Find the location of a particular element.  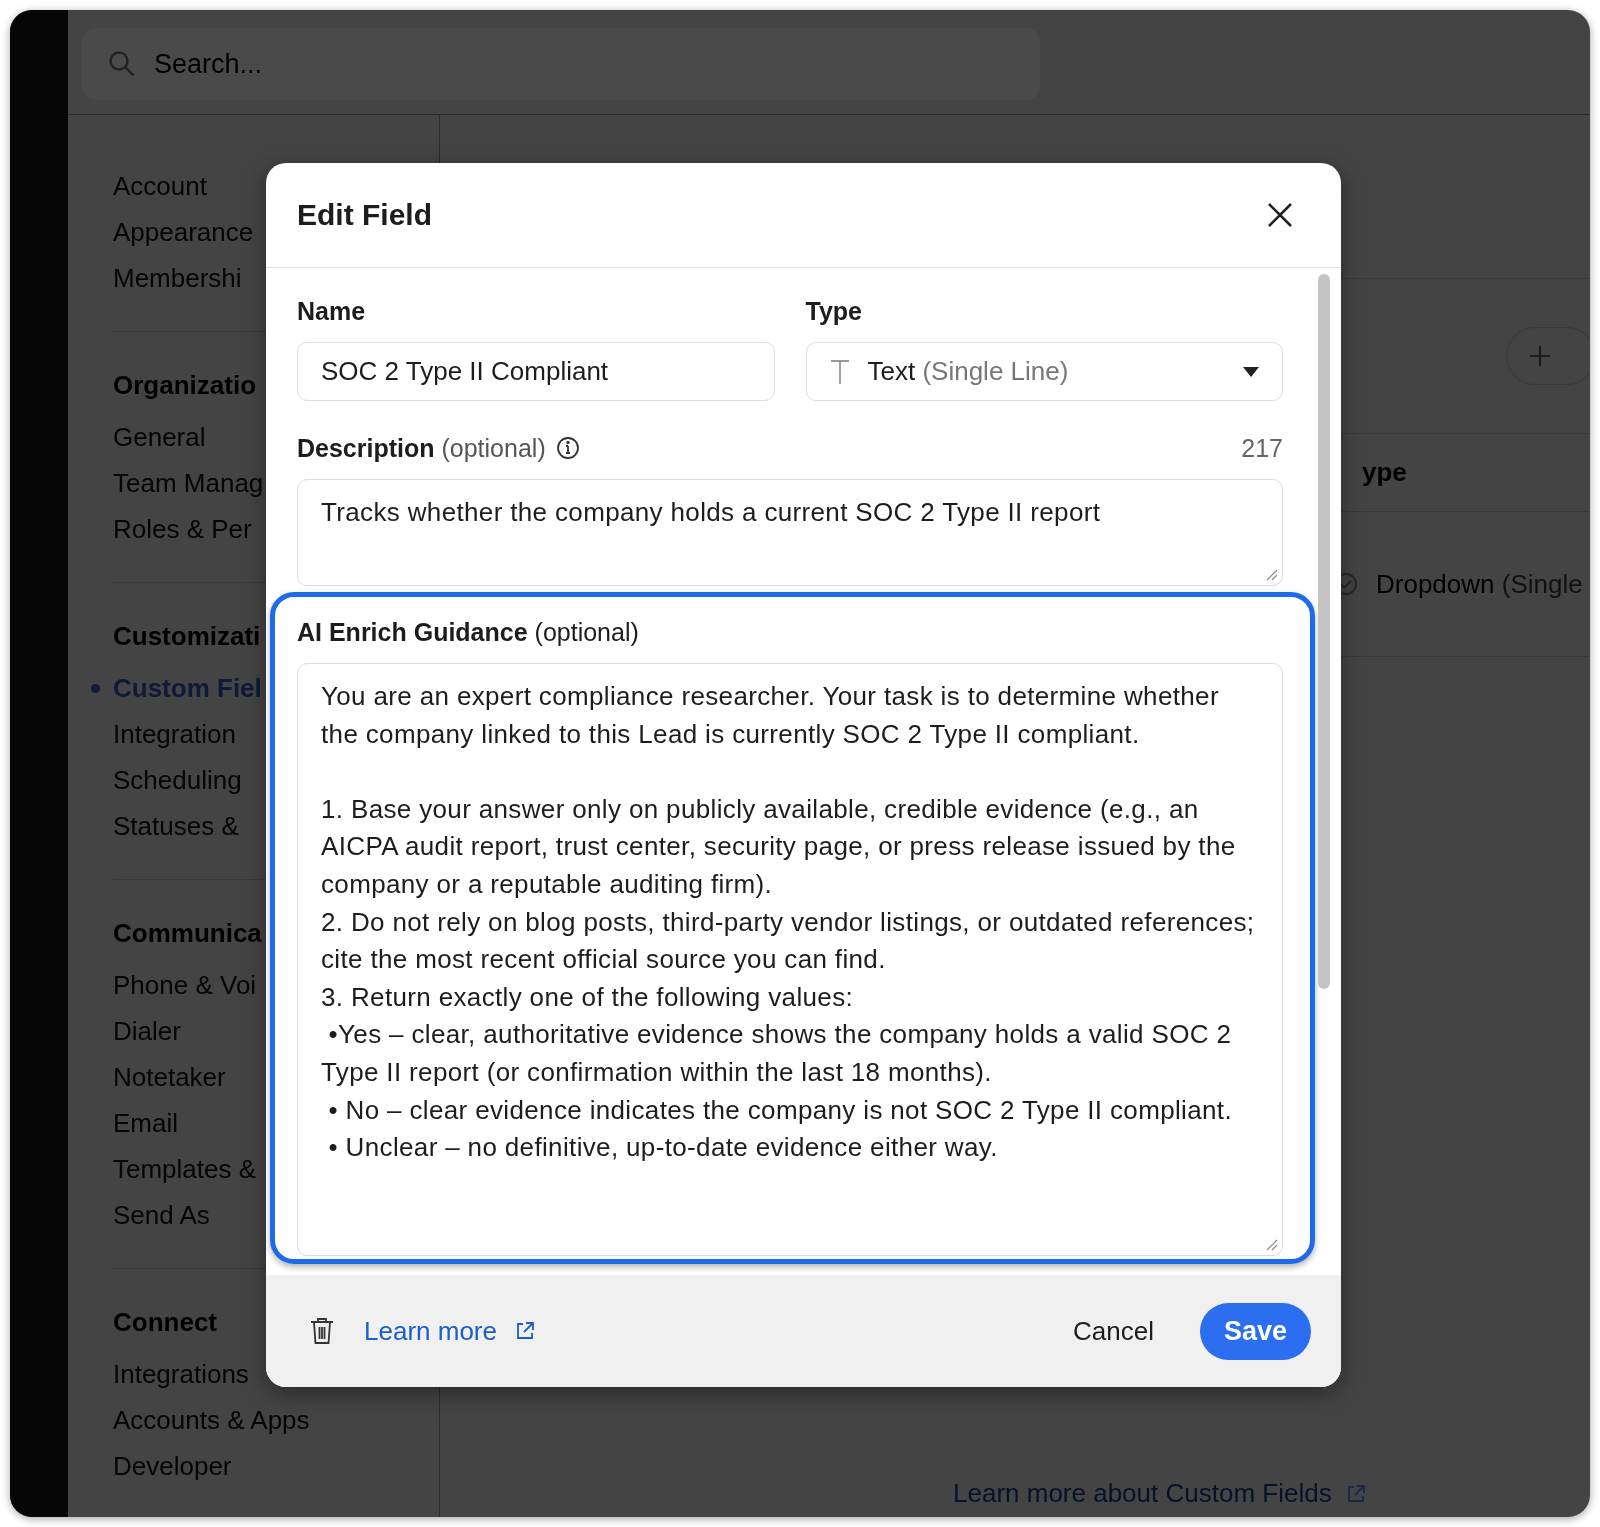

cancel-button: Cancel is located at coordinates (1113, 1331).